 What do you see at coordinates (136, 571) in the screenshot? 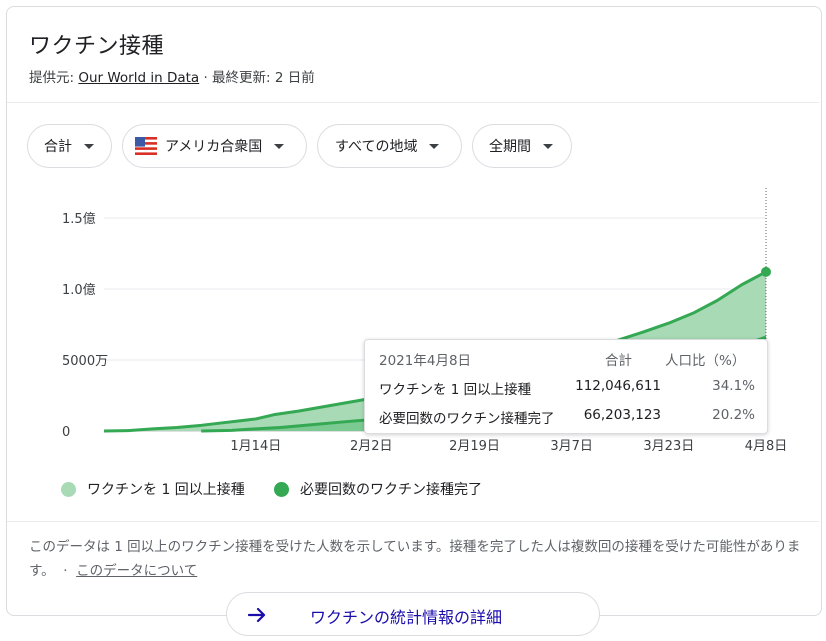
I see `about-data-link: このデータについて` at bounding box center [136, 571].